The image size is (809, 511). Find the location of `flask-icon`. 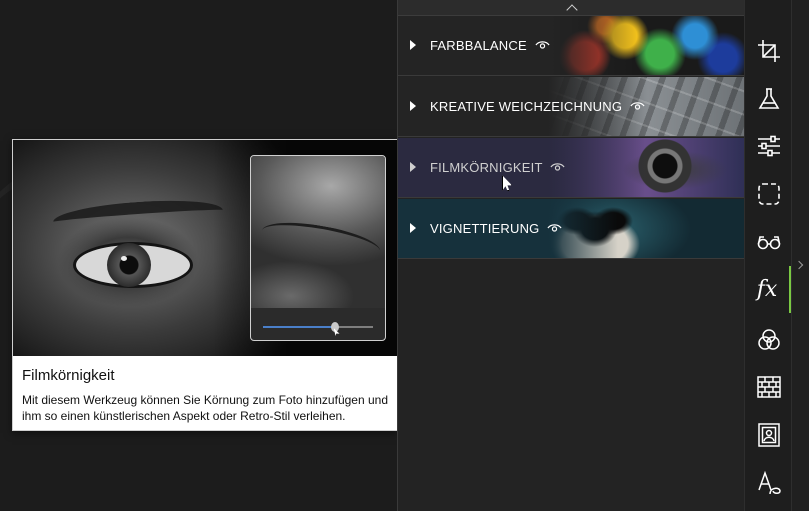

flask-icon is located at coordinates (768, 98).